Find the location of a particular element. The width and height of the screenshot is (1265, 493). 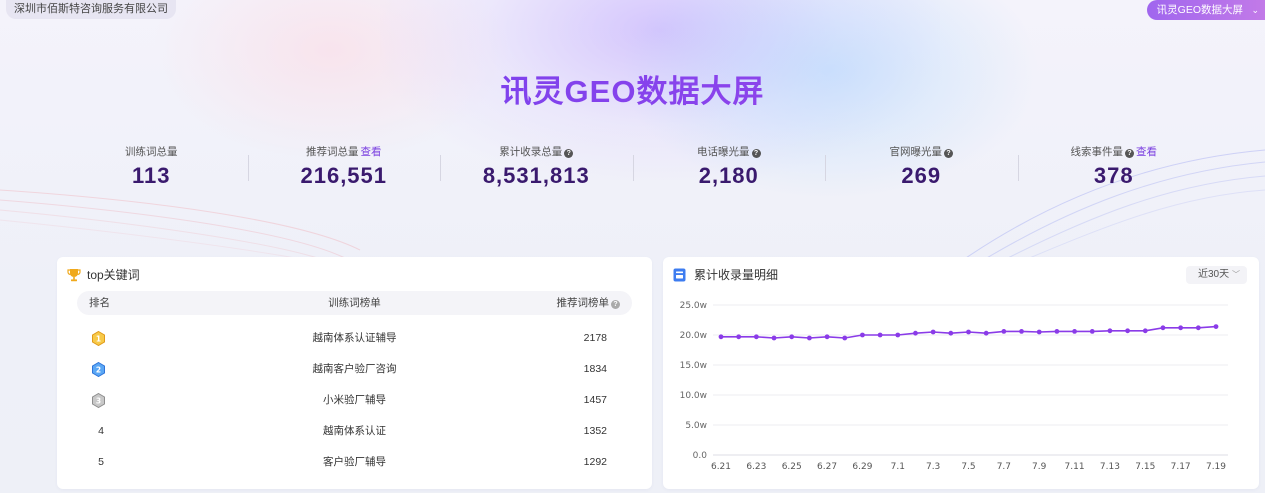

view-recommended-link: 查看 is located at coordinates (371, 152).